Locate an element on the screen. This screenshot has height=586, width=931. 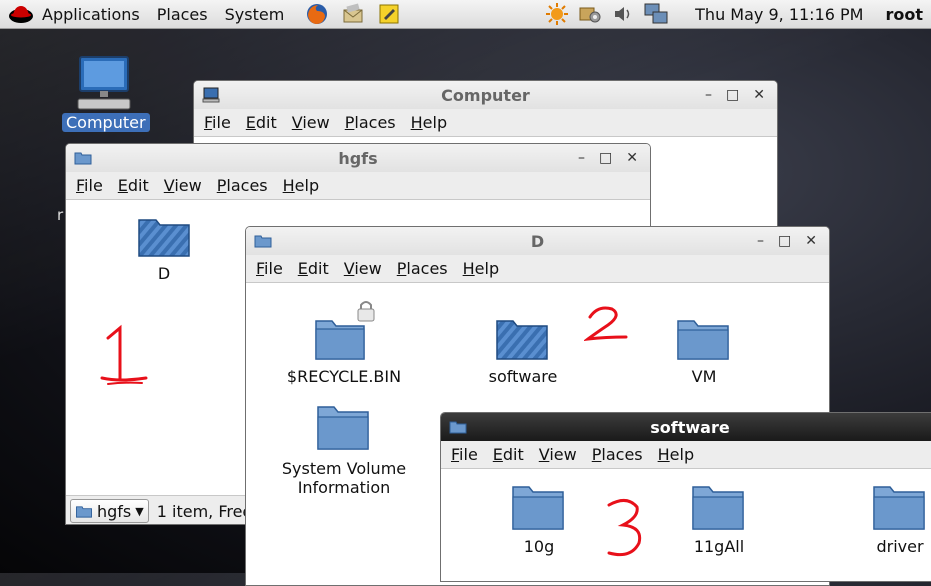
folder-small-icon is located at coordinates (84, 511).